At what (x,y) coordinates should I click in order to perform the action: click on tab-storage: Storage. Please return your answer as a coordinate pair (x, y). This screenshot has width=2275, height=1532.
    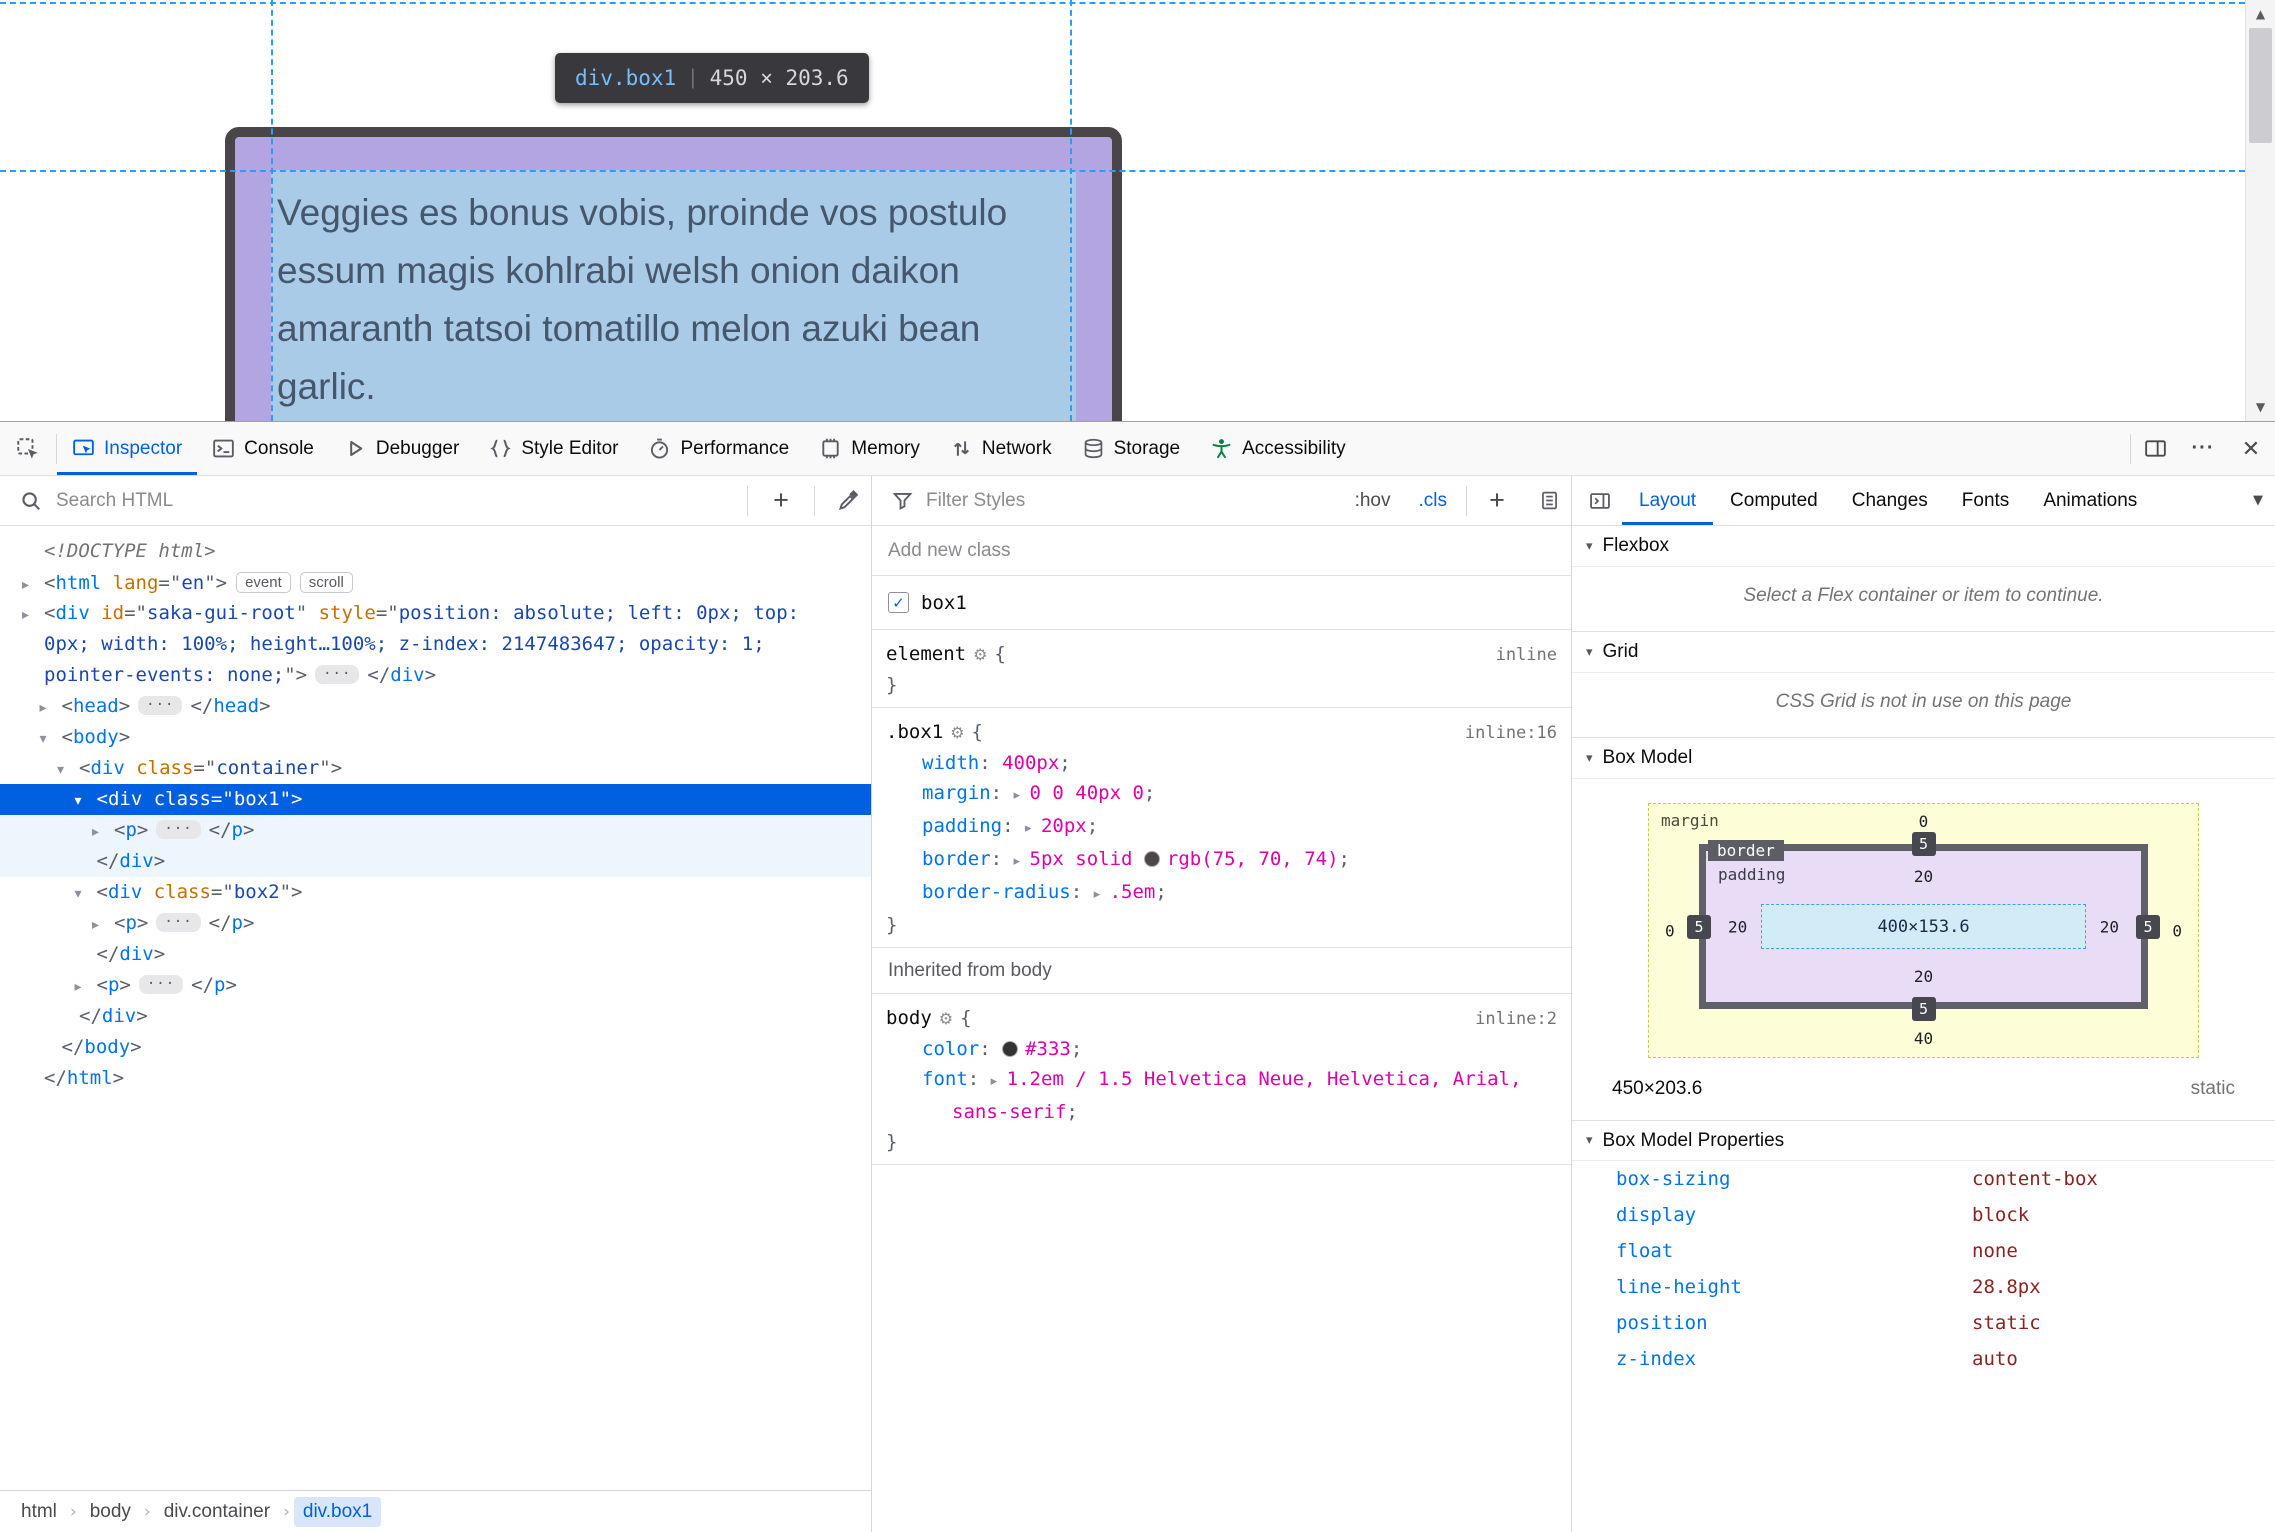
    Looking at the image, I should click on (1131, 448).